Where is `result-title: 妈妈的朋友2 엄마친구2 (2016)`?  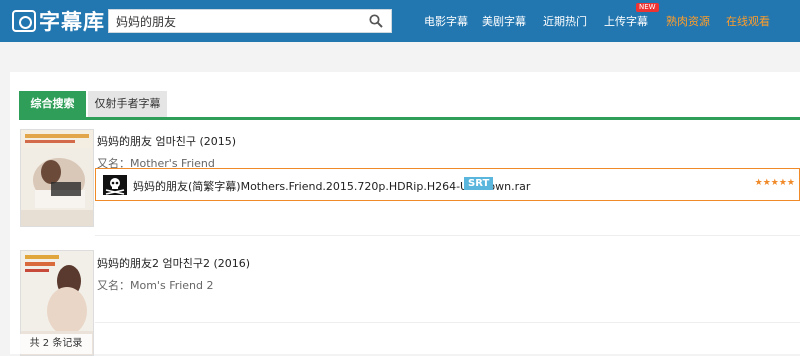 result-title: 妈妈的朋友2 엄마친구2 (2016) is located at coordinates (173, 263).